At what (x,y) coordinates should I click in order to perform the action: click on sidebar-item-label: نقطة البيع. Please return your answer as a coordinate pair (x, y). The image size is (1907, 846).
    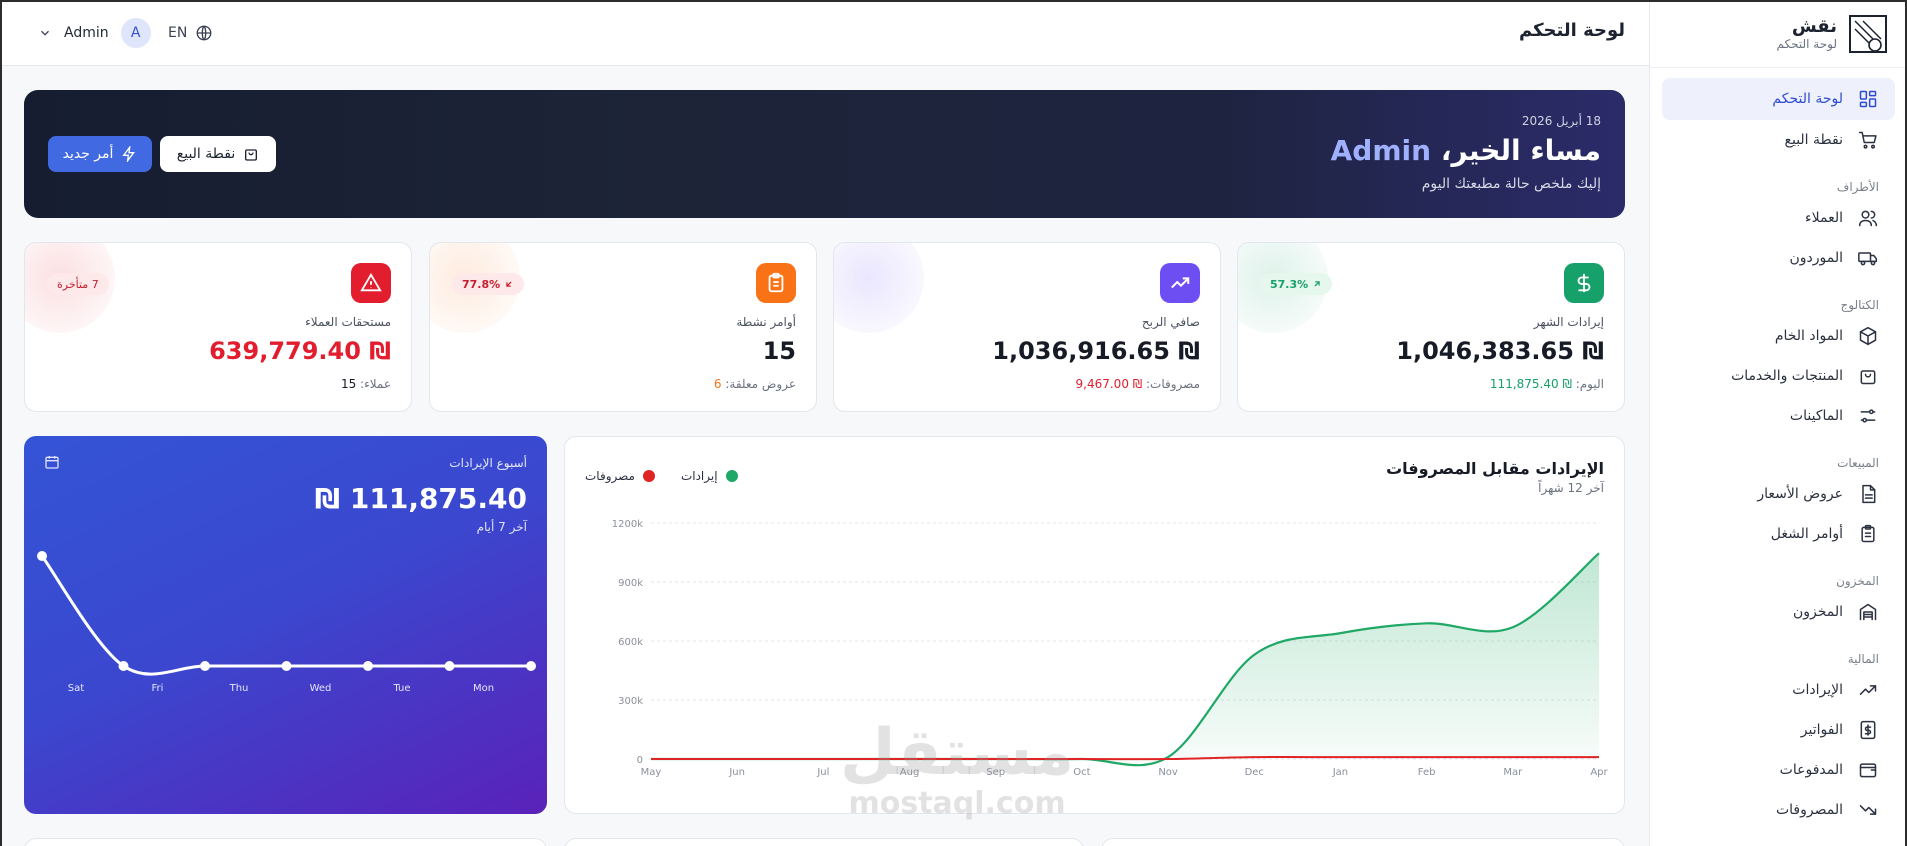
    Looking at the image, I should click on (1813, 140).